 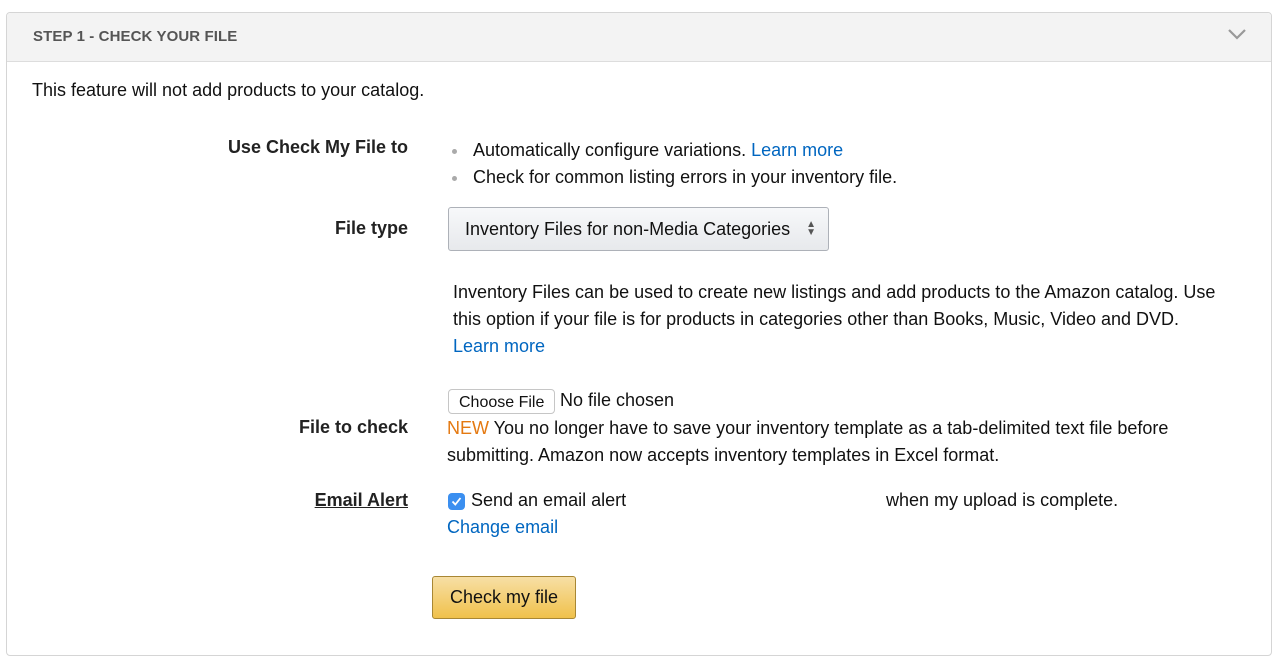 What do you see at coordinates (617, 400) in the screenshot?
I see `file-status: No file chosen` at bounding box center [617, 400].